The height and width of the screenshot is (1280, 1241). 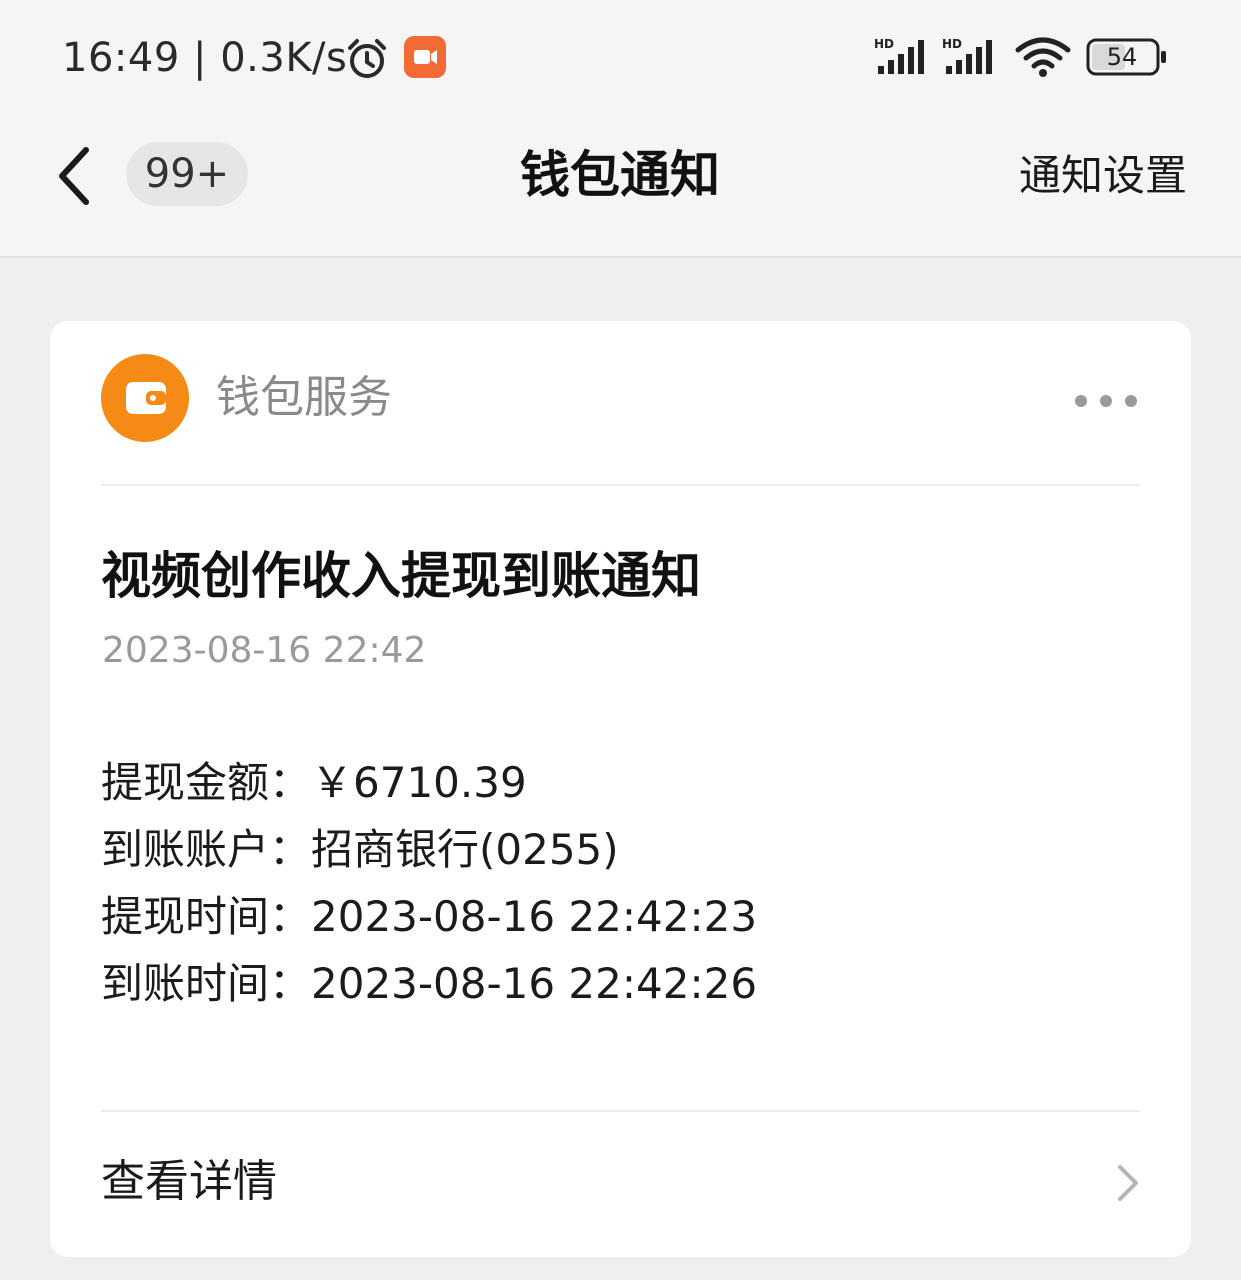 I want to click on network-speed: 0.3K/s, so click(x=284, y=58).